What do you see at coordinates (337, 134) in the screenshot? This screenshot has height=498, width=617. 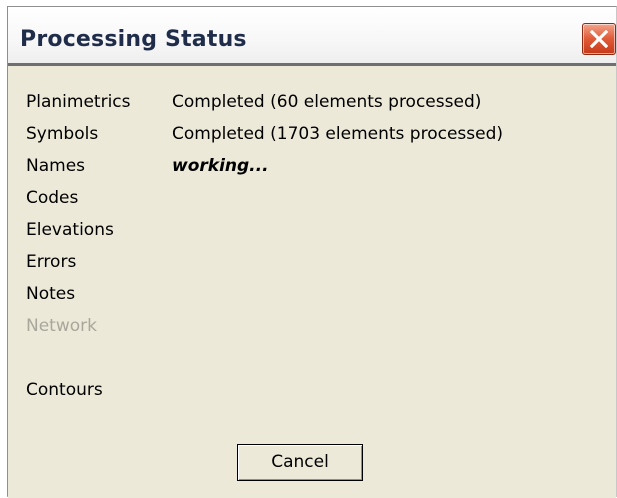 I see `row-status: Completed (1703 elements processed)` at bounding box center [337, 134].